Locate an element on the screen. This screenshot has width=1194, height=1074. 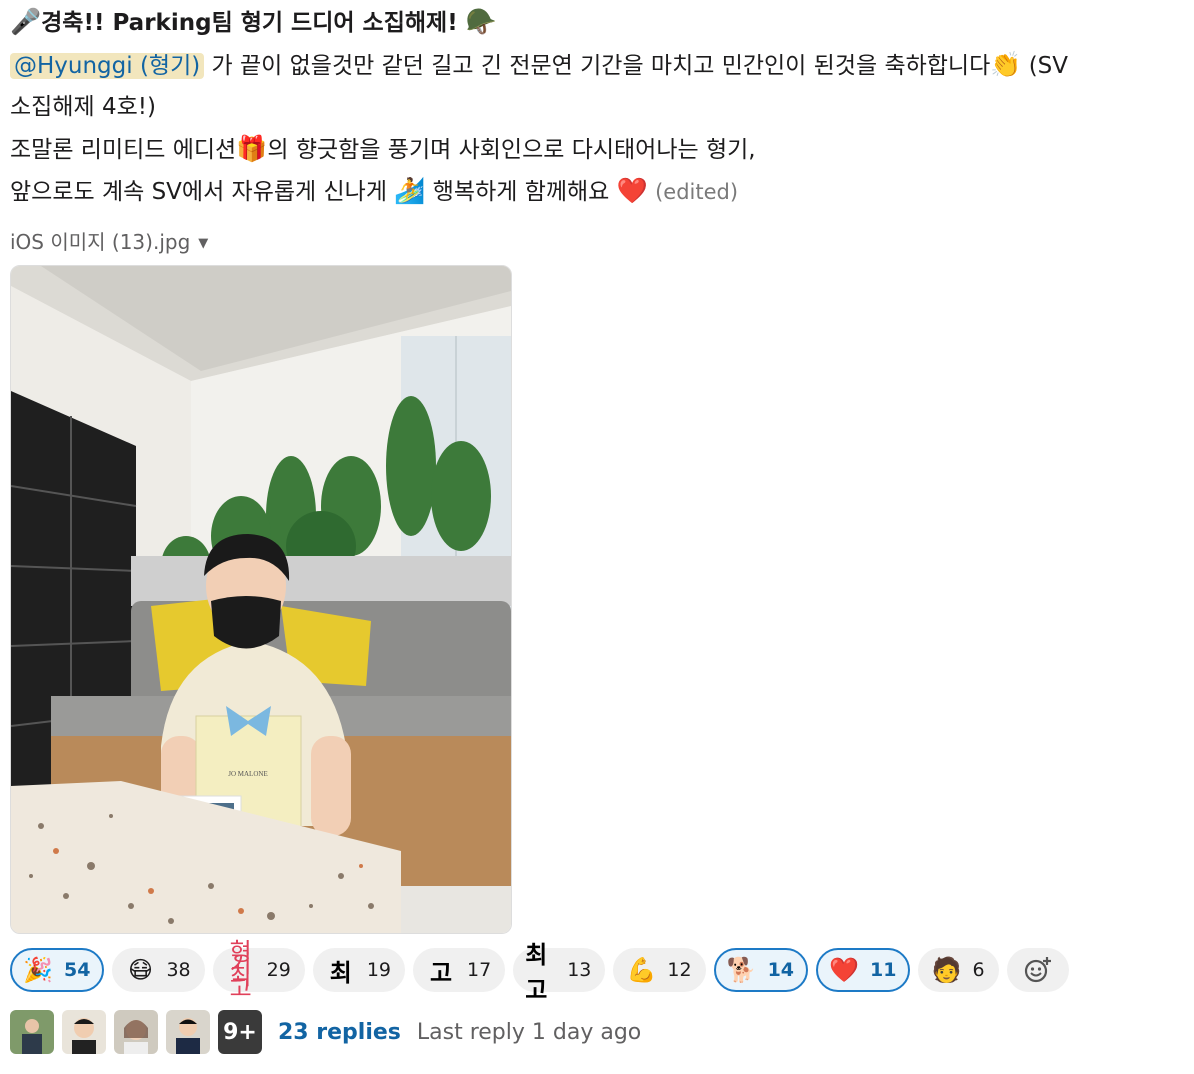
reaction-count: 38 is located at coordinates (178, 970).